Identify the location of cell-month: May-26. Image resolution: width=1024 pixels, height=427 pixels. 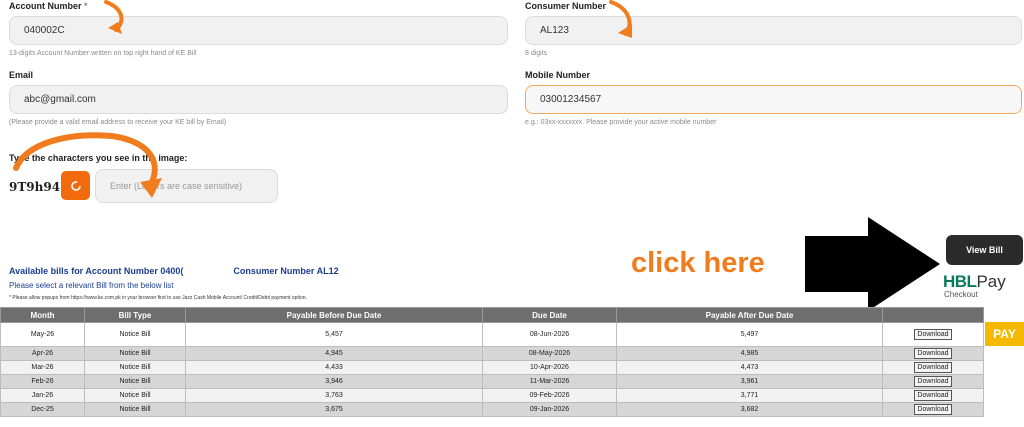
(42, 334).